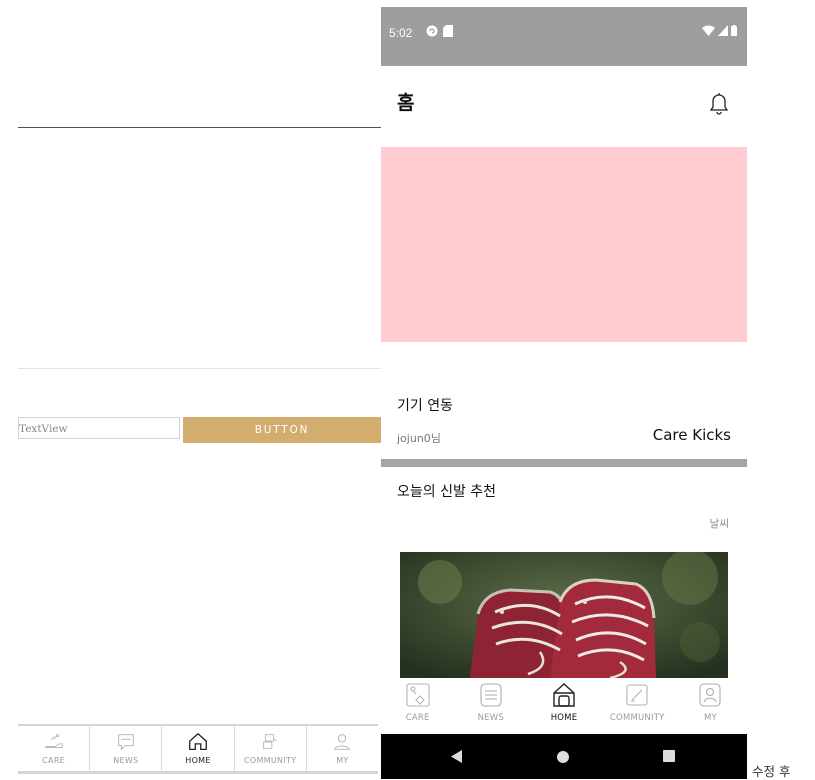  Describe the element at coordinates (719, 103) in the screenshot. I see `bell-icon` at that location.